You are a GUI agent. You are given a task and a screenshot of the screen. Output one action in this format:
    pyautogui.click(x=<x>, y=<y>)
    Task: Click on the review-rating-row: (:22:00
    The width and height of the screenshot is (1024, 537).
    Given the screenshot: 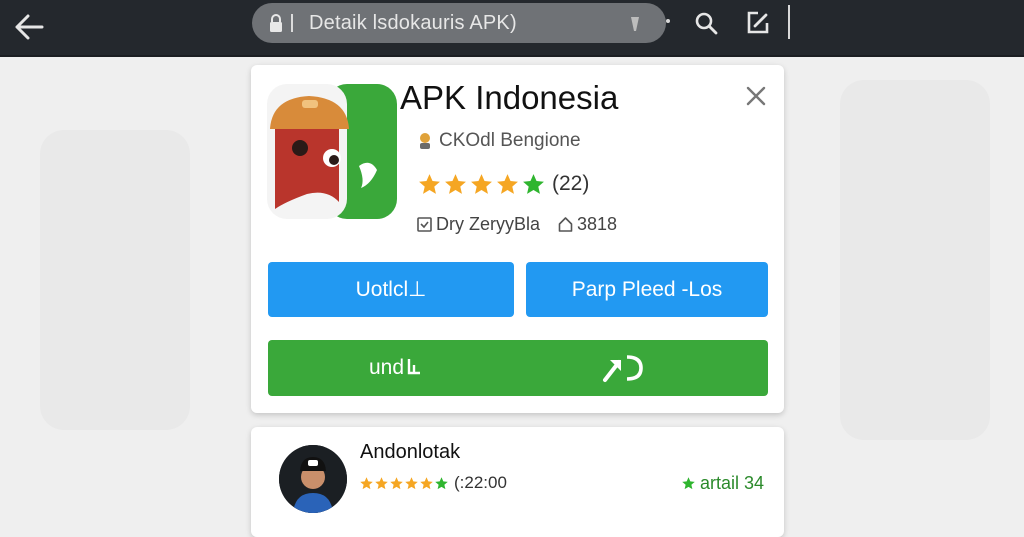 What is the action you would take?
    pyautogui.click(x=433, y=483)
    